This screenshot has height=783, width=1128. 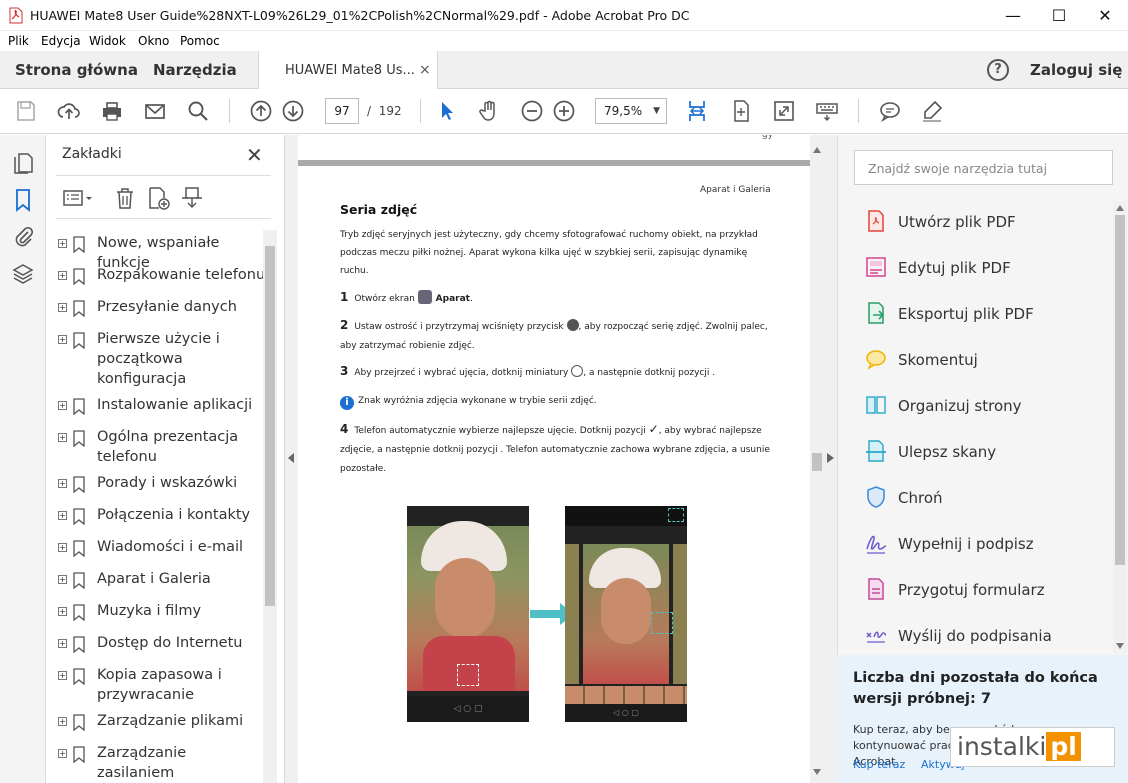 What do you see at coordinates (192, 198) in the screenshot?
I see `expand-bookmark-icon` at bounding box center [192, 198].